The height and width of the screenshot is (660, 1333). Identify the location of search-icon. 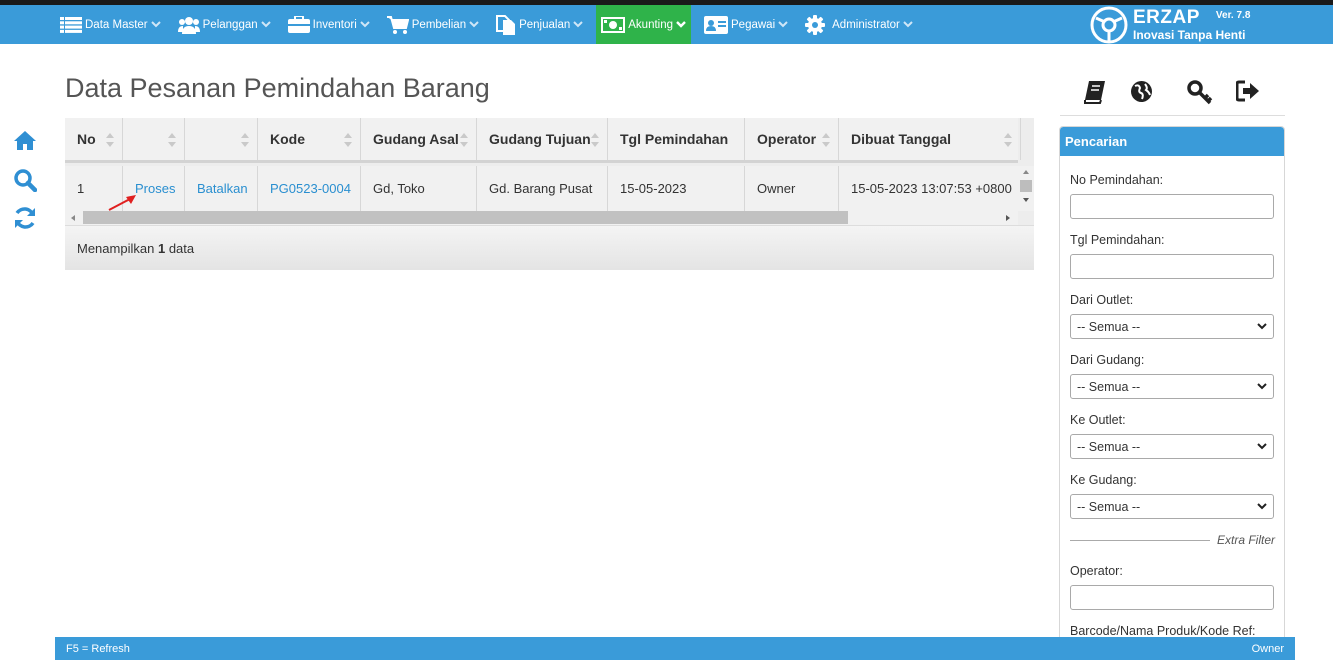
(25, 180).